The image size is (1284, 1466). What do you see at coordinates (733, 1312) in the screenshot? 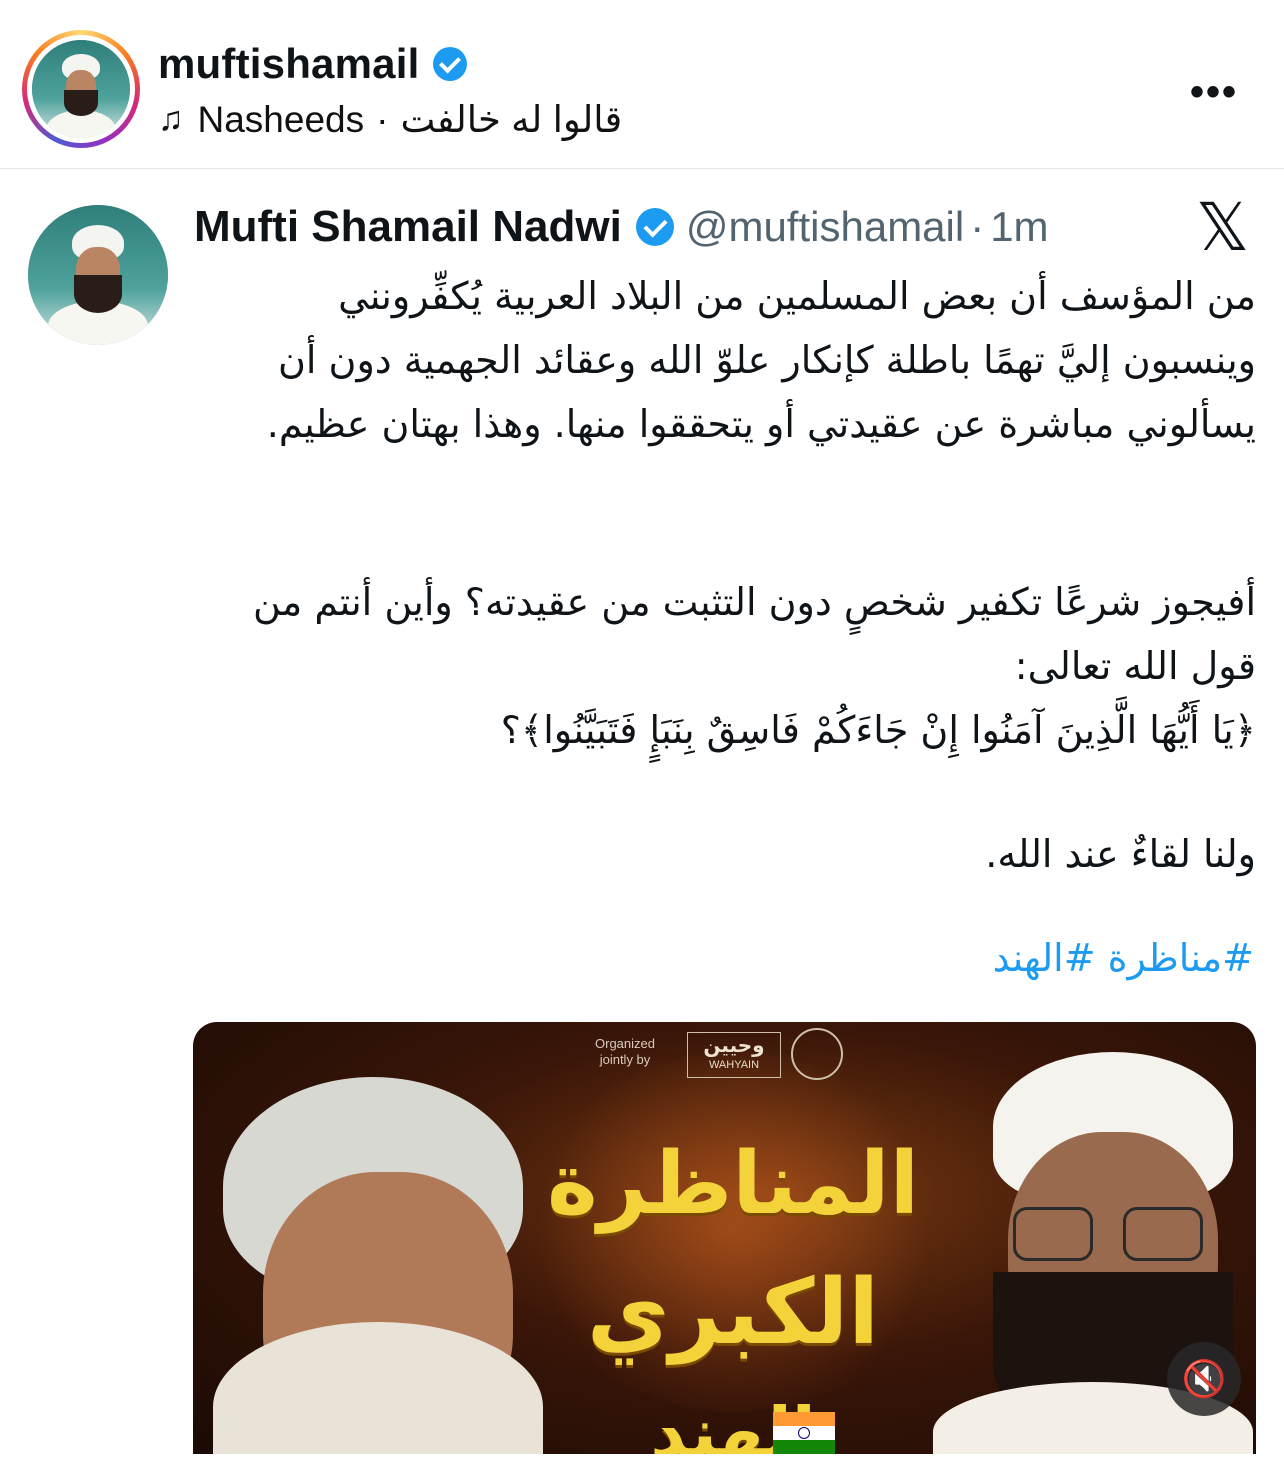
I see `media-title-line-2: الكبري` at bounding box center [733, 1312].